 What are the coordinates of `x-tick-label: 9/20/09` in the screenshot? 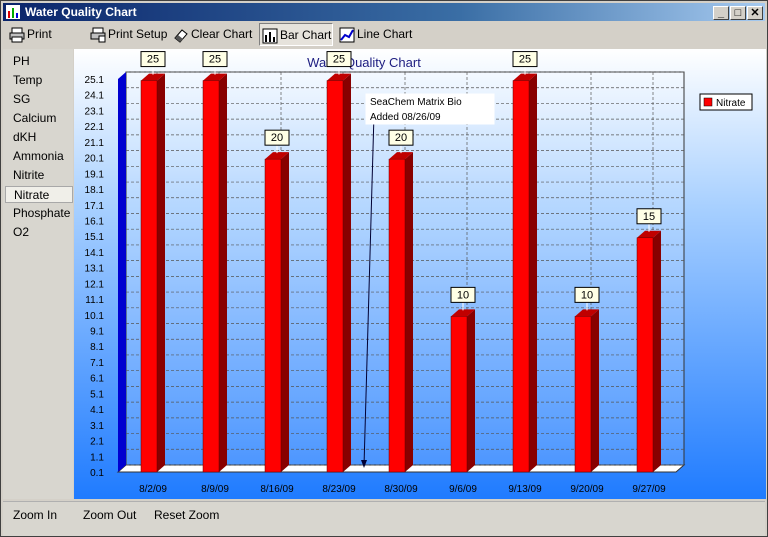 It's located at (587, 489).